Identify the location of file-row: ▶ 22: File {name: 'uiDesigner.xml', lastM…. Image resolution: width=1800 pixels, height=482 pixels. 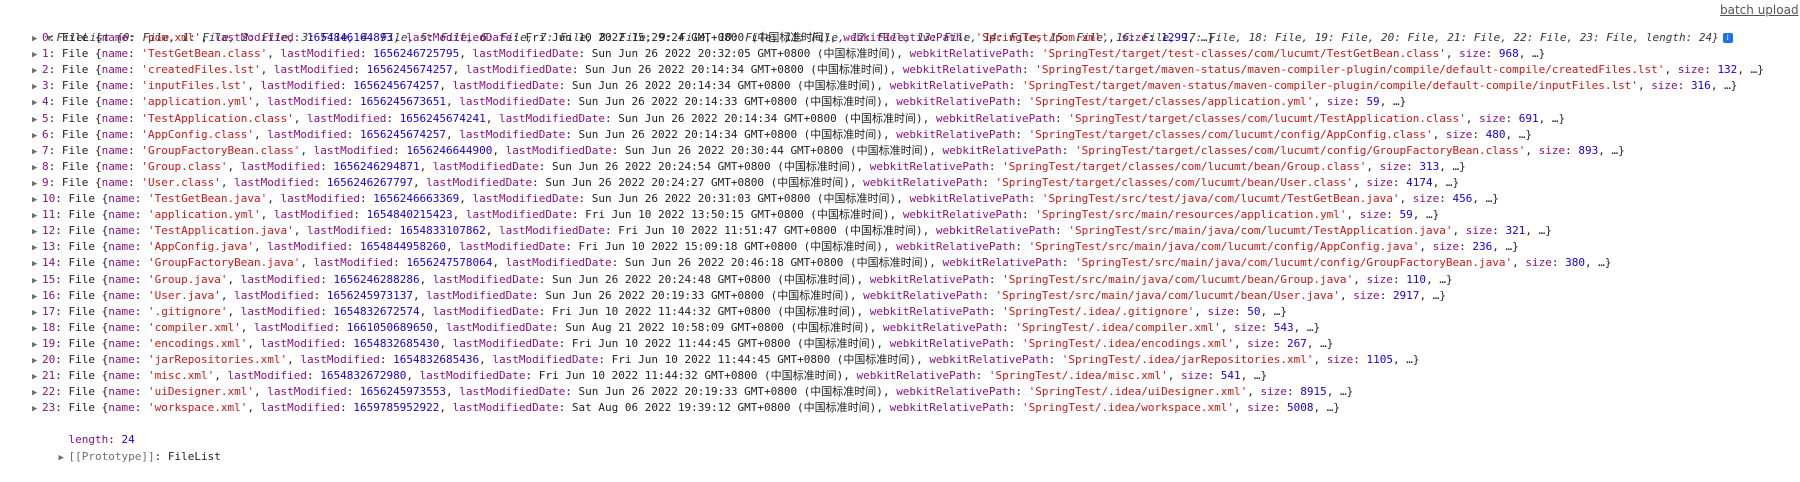
(910, 392).